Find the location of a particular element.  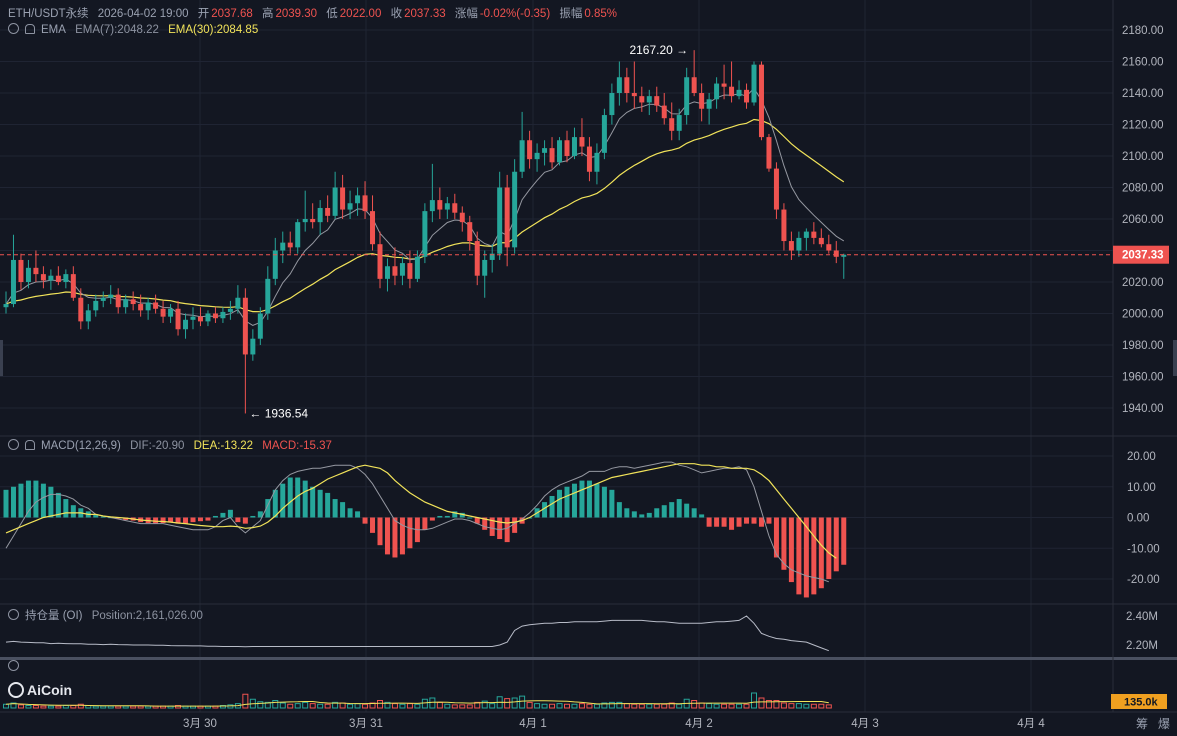

ema7-value: EMA(7):2048.22 is located at coordinates (117, 30).